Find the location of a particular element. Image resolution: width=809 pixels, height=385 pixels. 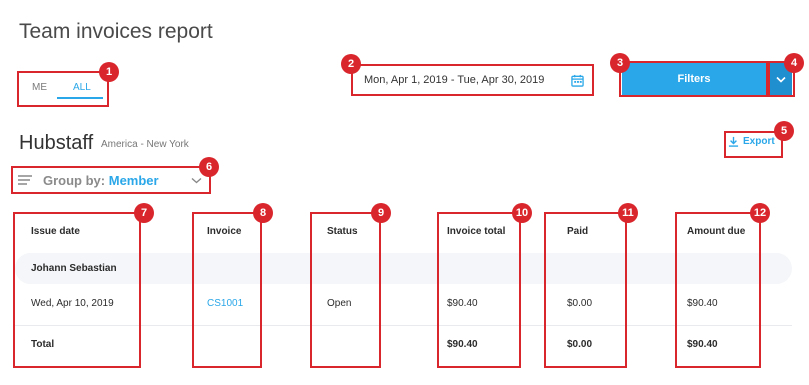

date-range-picker: Mon, Apr 1, 2019 - Tue, Apr 30, 2019 is located at coordinates (473, 80).